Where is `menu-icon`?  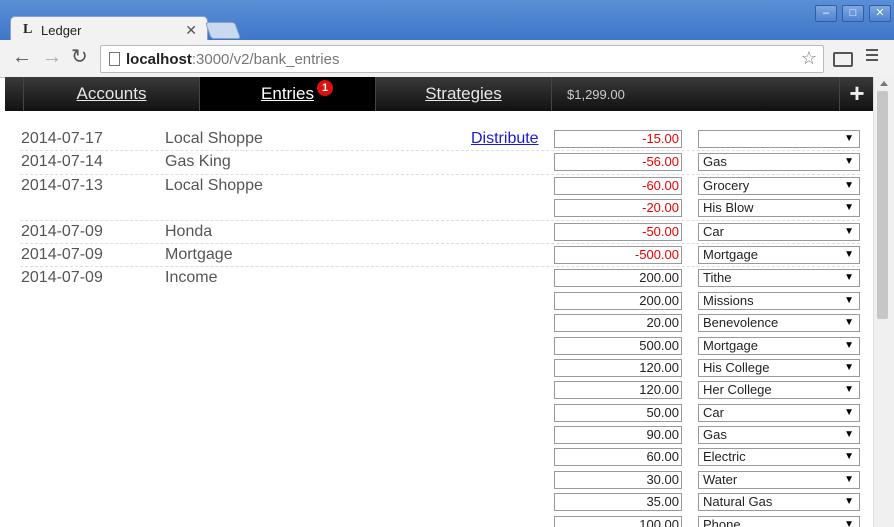
menu-icon is located at coordinates (872, 56).